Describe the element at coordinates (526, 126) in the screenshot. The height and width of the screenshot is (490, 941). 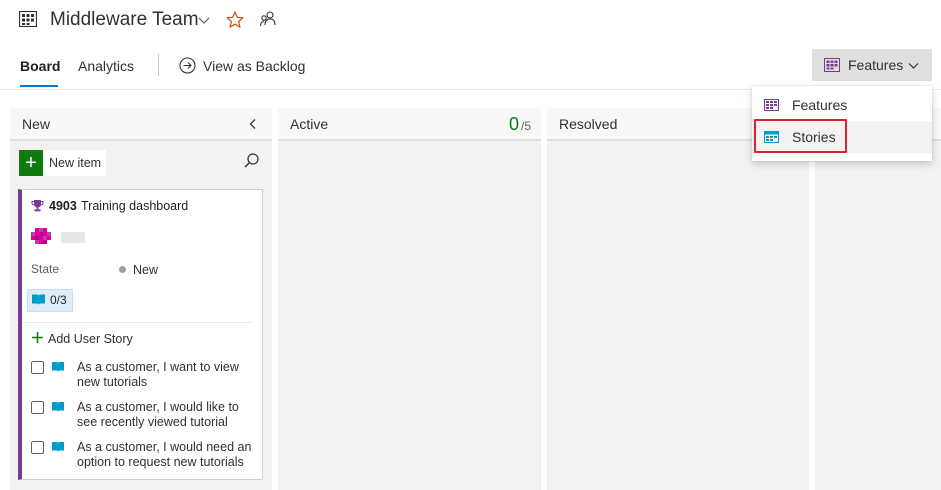
I see `wip-limit: /5` at that location.